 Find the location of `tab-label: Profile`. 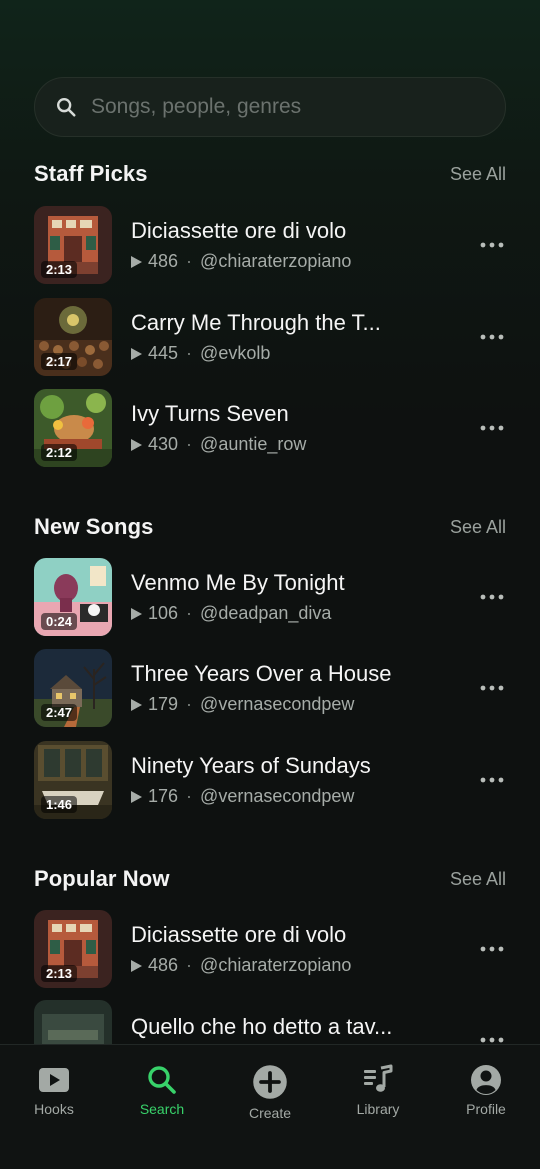

tab-label: Profile is located at coordinates (486, 1109).